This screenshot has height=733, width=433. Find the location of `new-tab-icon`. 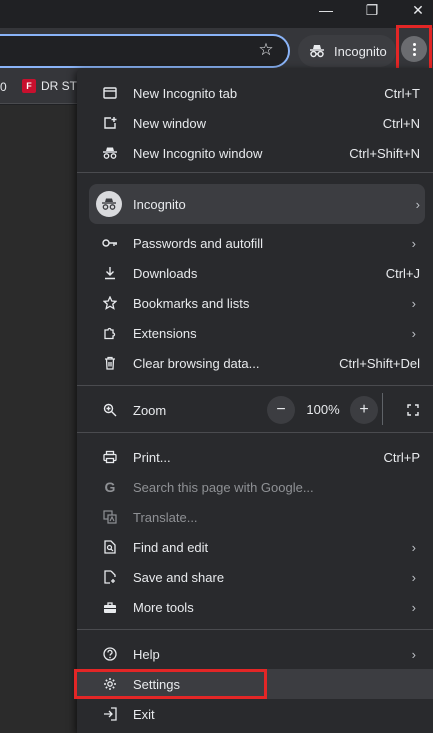

new-tab-icon is located at coordinates (110, 93).